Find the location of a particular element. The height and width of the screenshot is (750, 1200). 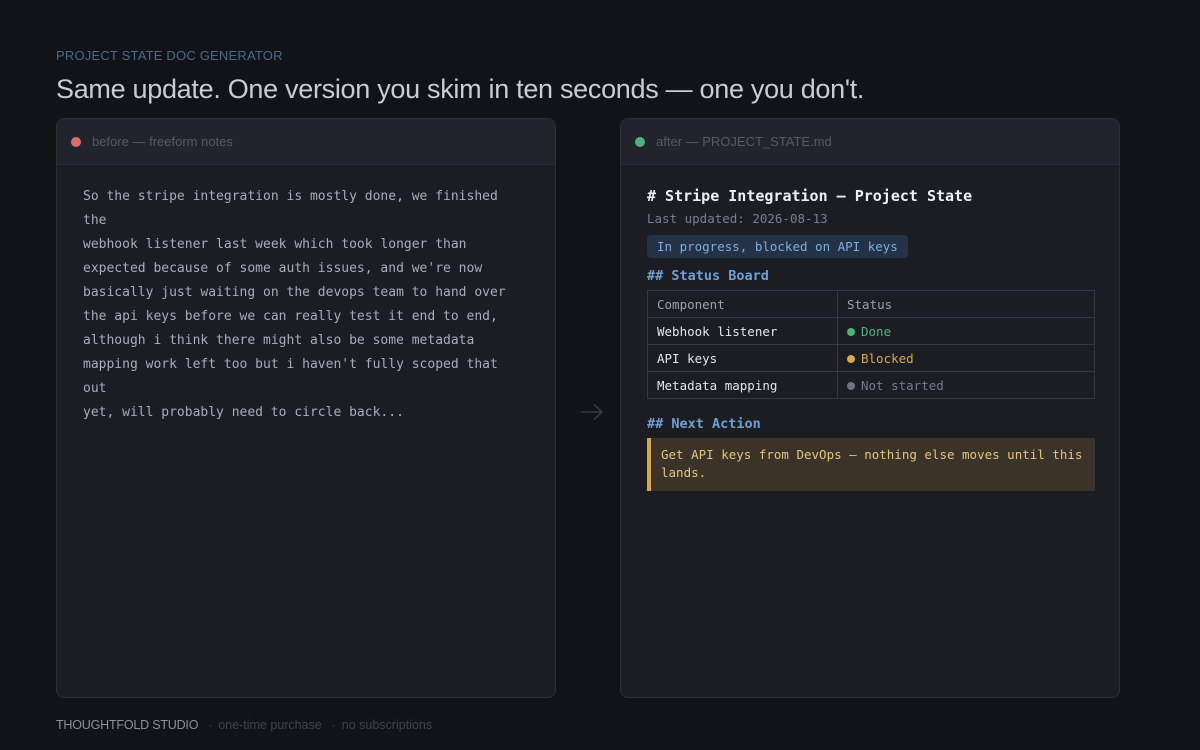

footer-tag: no subscriptions is located at coordinates (387, 725).